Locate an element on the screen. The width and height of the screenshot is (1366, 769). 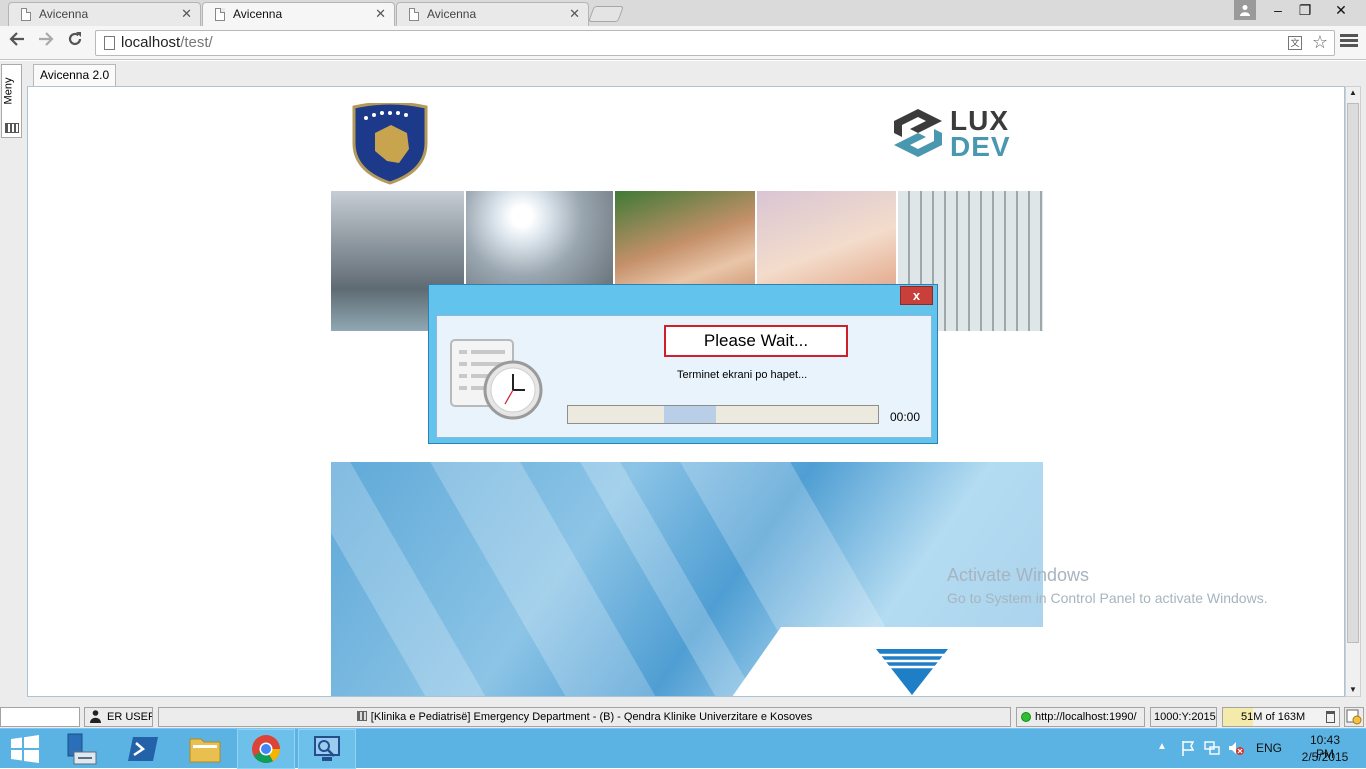
memory-used: 51M is located at coordinates (1252, 717).